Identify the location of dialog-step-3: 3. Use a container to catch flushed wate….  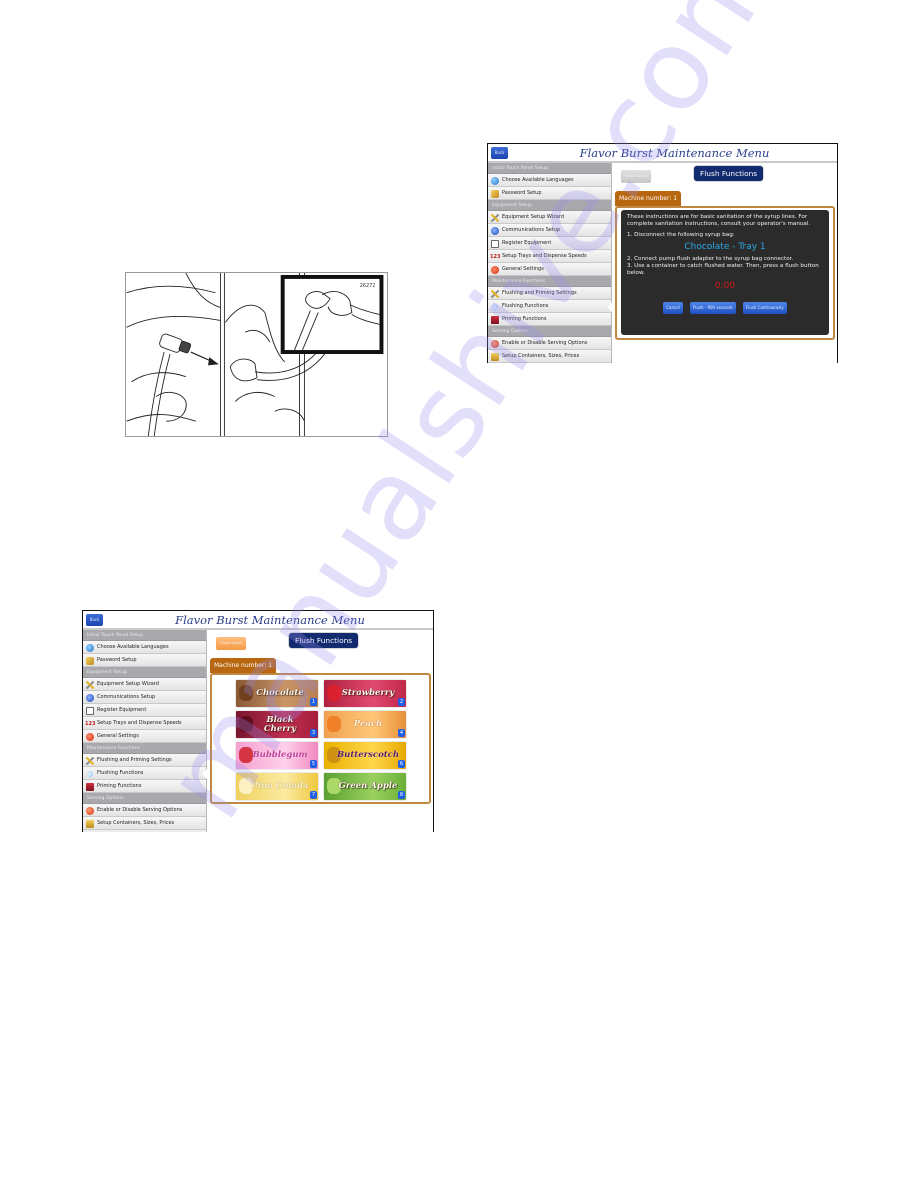
(723, 269).